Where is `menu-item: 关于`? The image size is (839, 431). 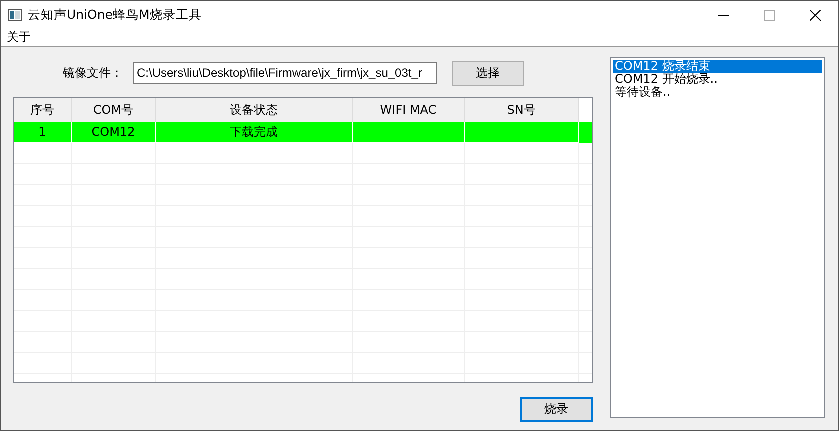 menu-item: 关于 is located at coordinates (19, 37).